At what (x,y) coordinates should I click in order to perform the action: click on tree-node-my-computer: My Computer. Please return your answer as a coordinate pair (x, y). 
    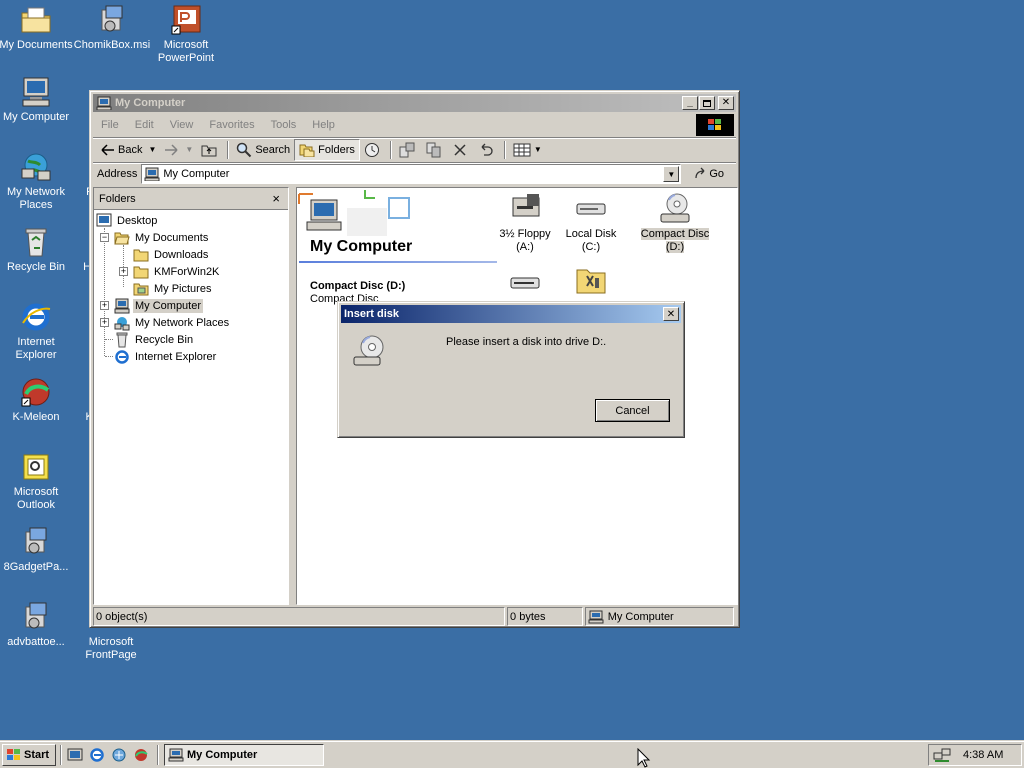
    Looking at the image, I should click on (159, 305).